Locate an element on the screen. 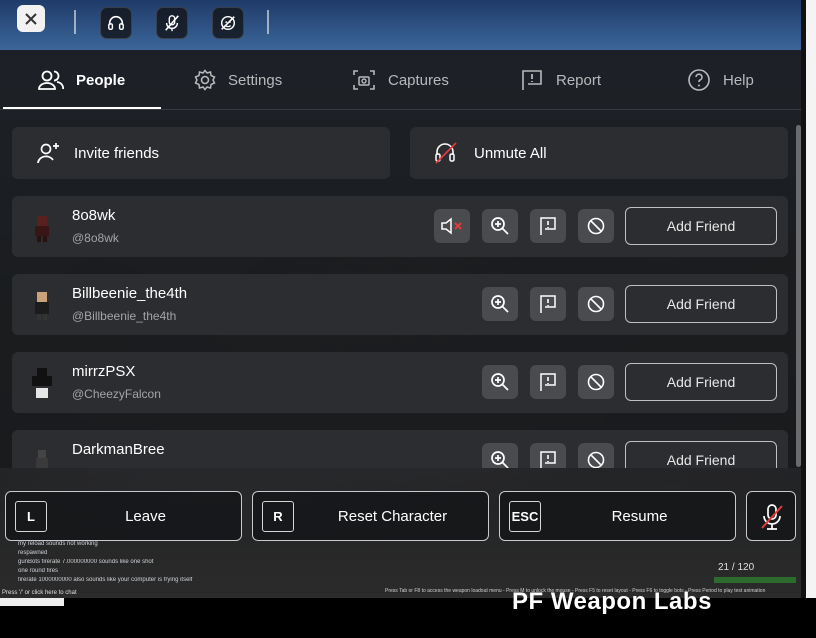 The width and height of the screenshot is (816, 638). resume-button: ESC Resume is located at coordinates (617, 516).